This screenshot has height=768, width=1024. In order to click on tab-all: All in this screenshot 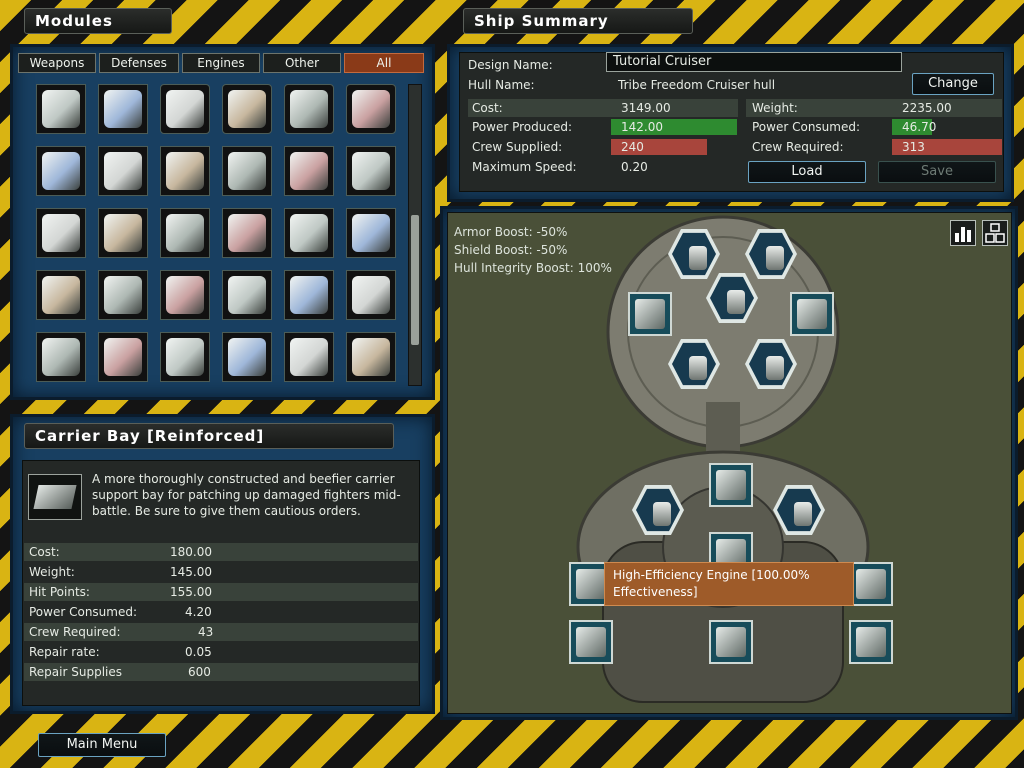, I will do `click(384, 63)`.